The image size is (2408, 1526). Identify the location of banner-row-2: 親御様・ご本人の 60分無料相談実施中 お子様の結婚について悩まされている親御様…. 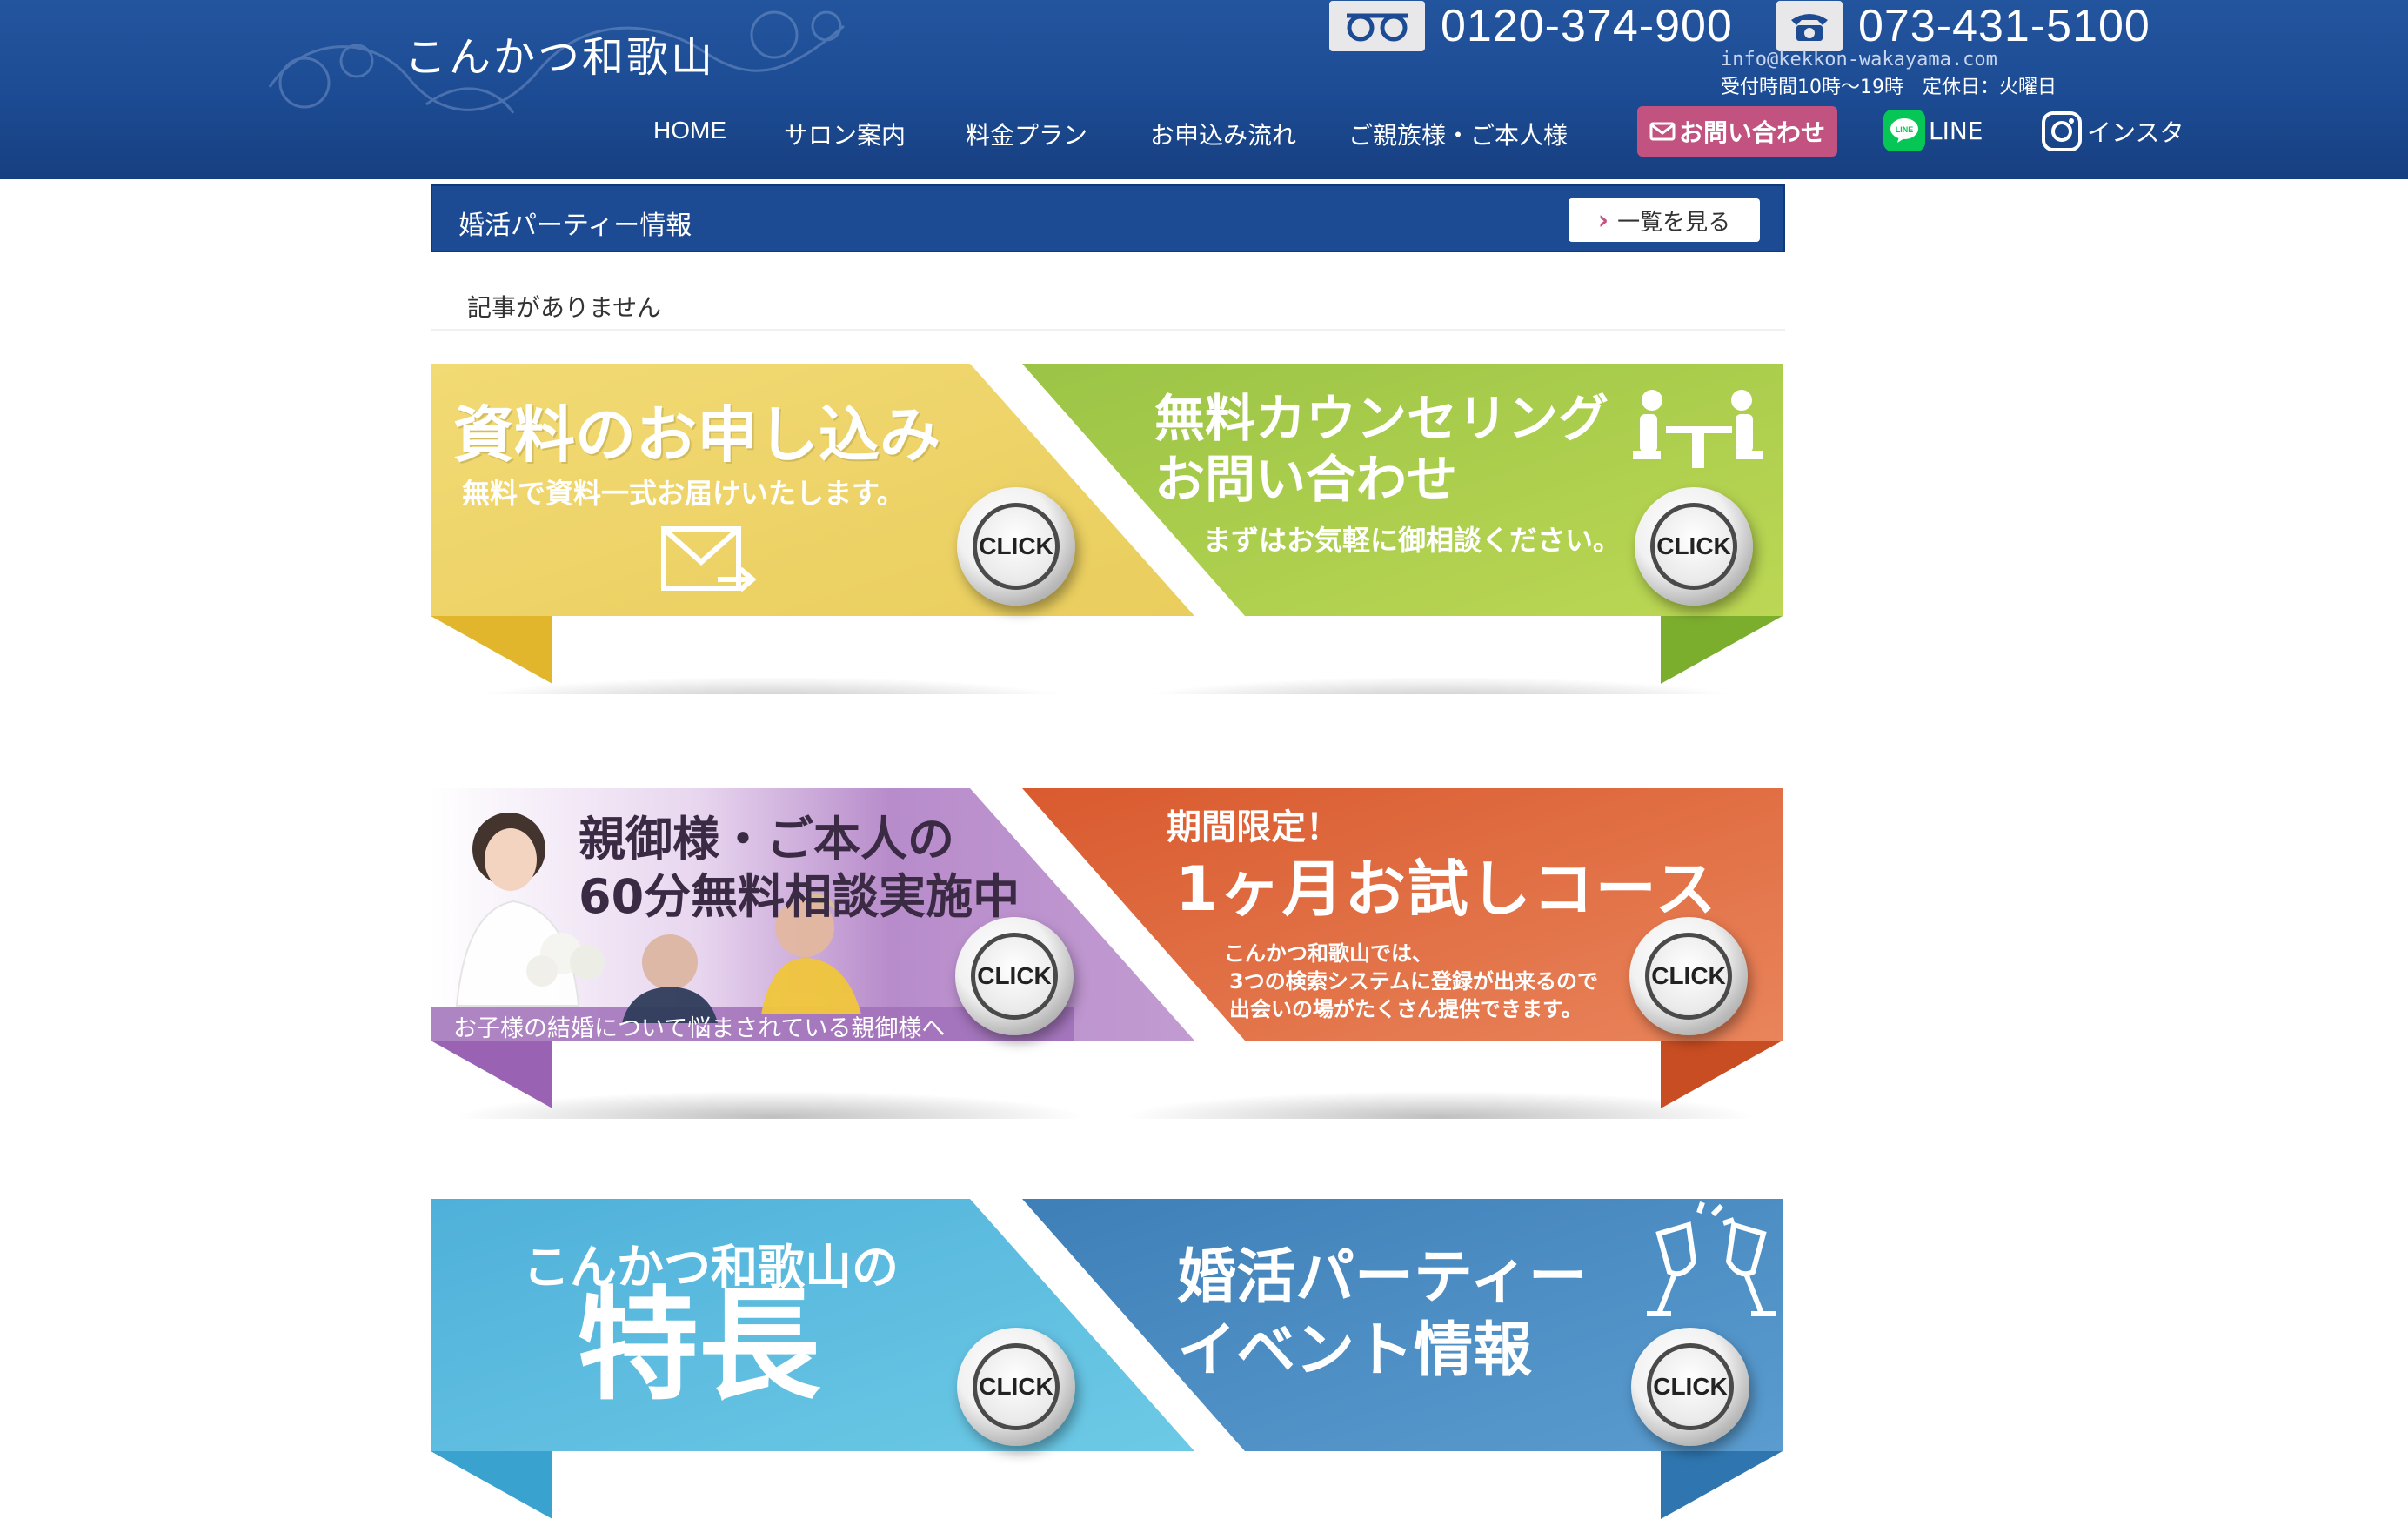
(1107, 954).